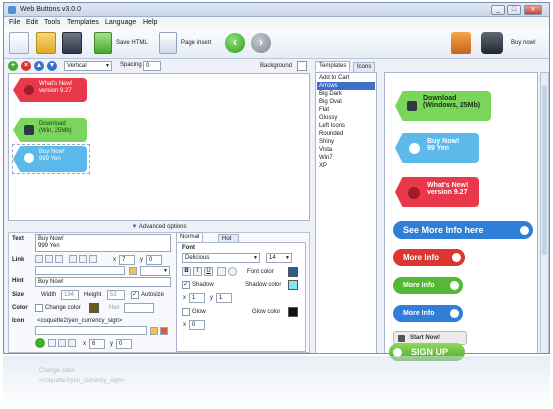 This screenshot has height=409, width=553. Describe the element at coordinates (346, 102) in the screenshot. I see `template-item: Big Oval` at that location.